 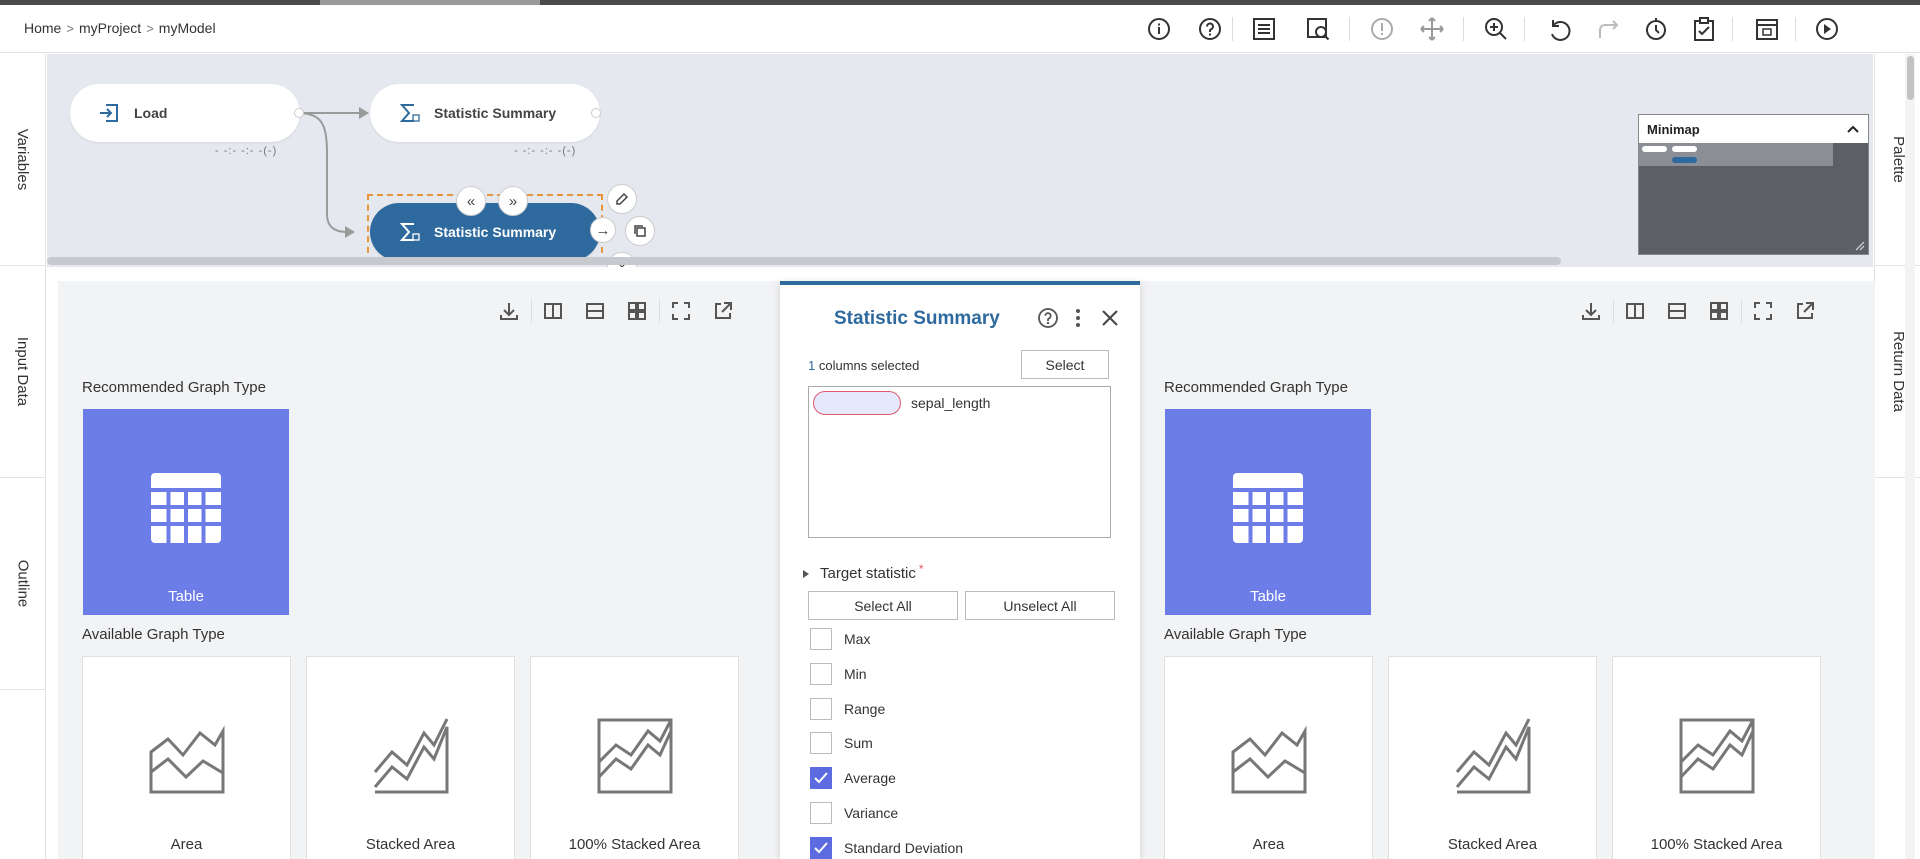 What do you see at coordinates (1704, 29) in the screenshot?
I see `clipboard-check-icon` at bounding box center [1704, 29].